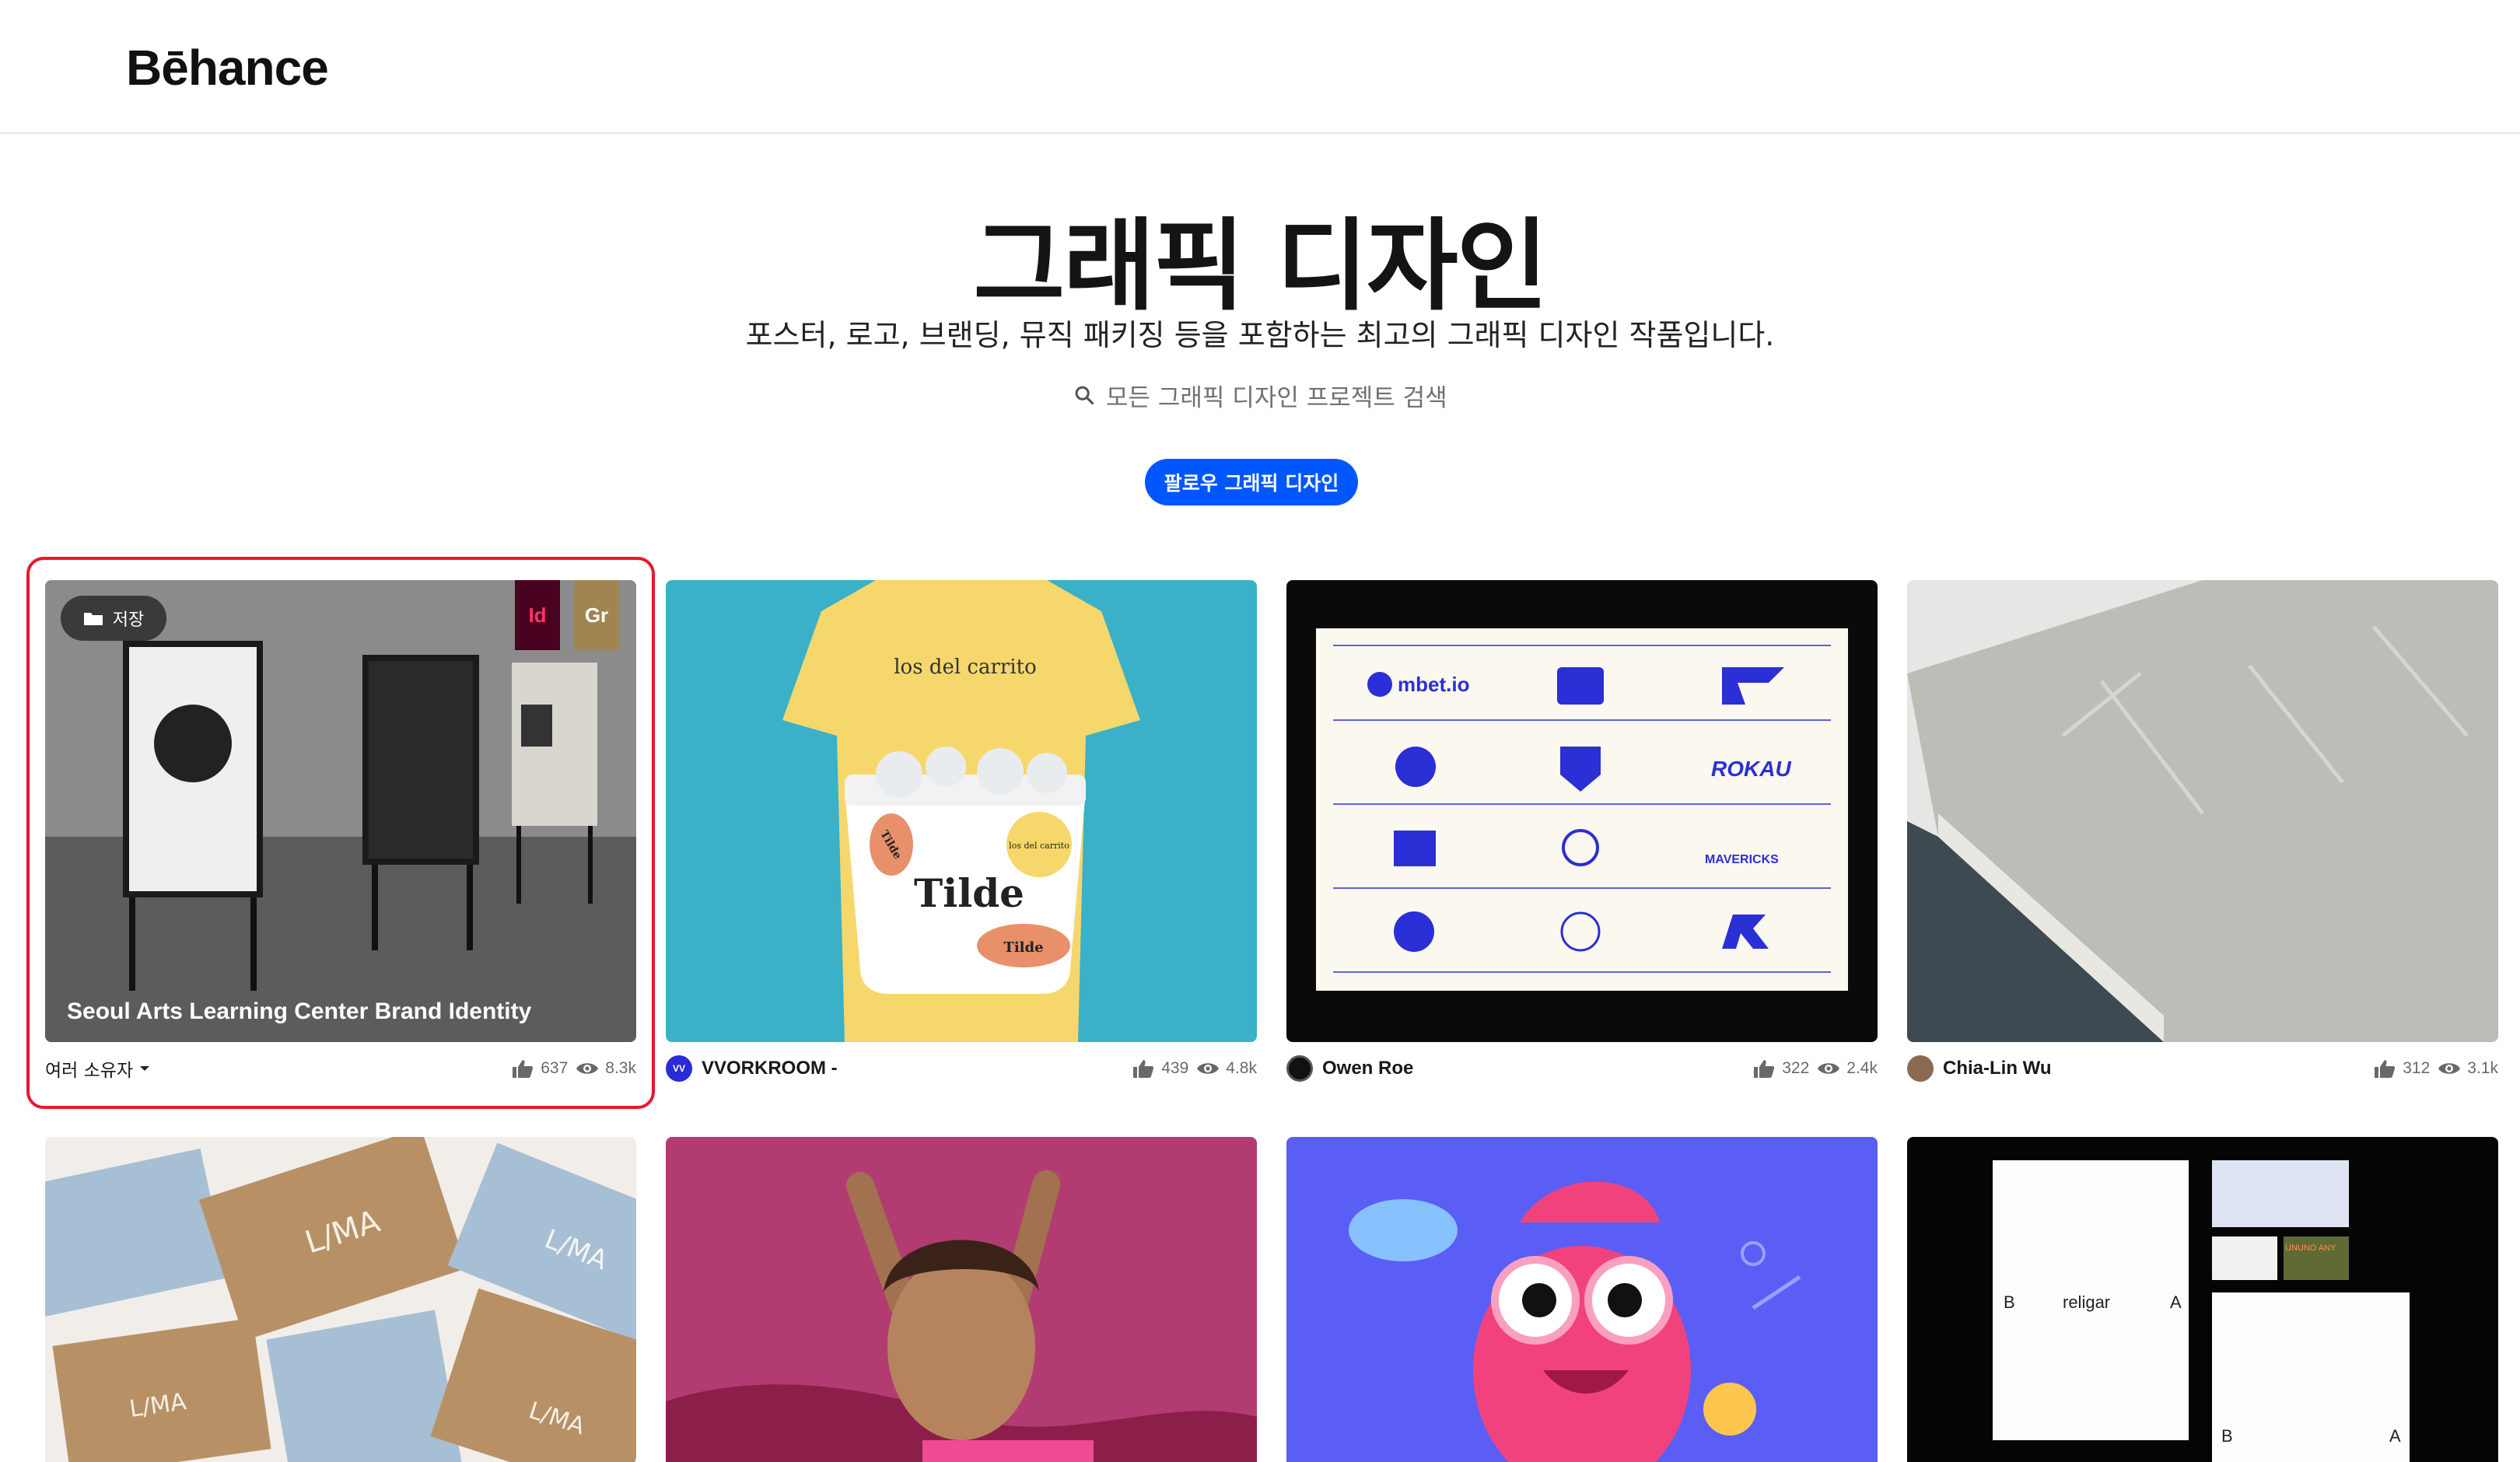 The image size is (2520, 1462). What do you see at coordinates (538, 615) in the screenshot?
I see `indesign-badge: Id` at bounding box center [538, 615].